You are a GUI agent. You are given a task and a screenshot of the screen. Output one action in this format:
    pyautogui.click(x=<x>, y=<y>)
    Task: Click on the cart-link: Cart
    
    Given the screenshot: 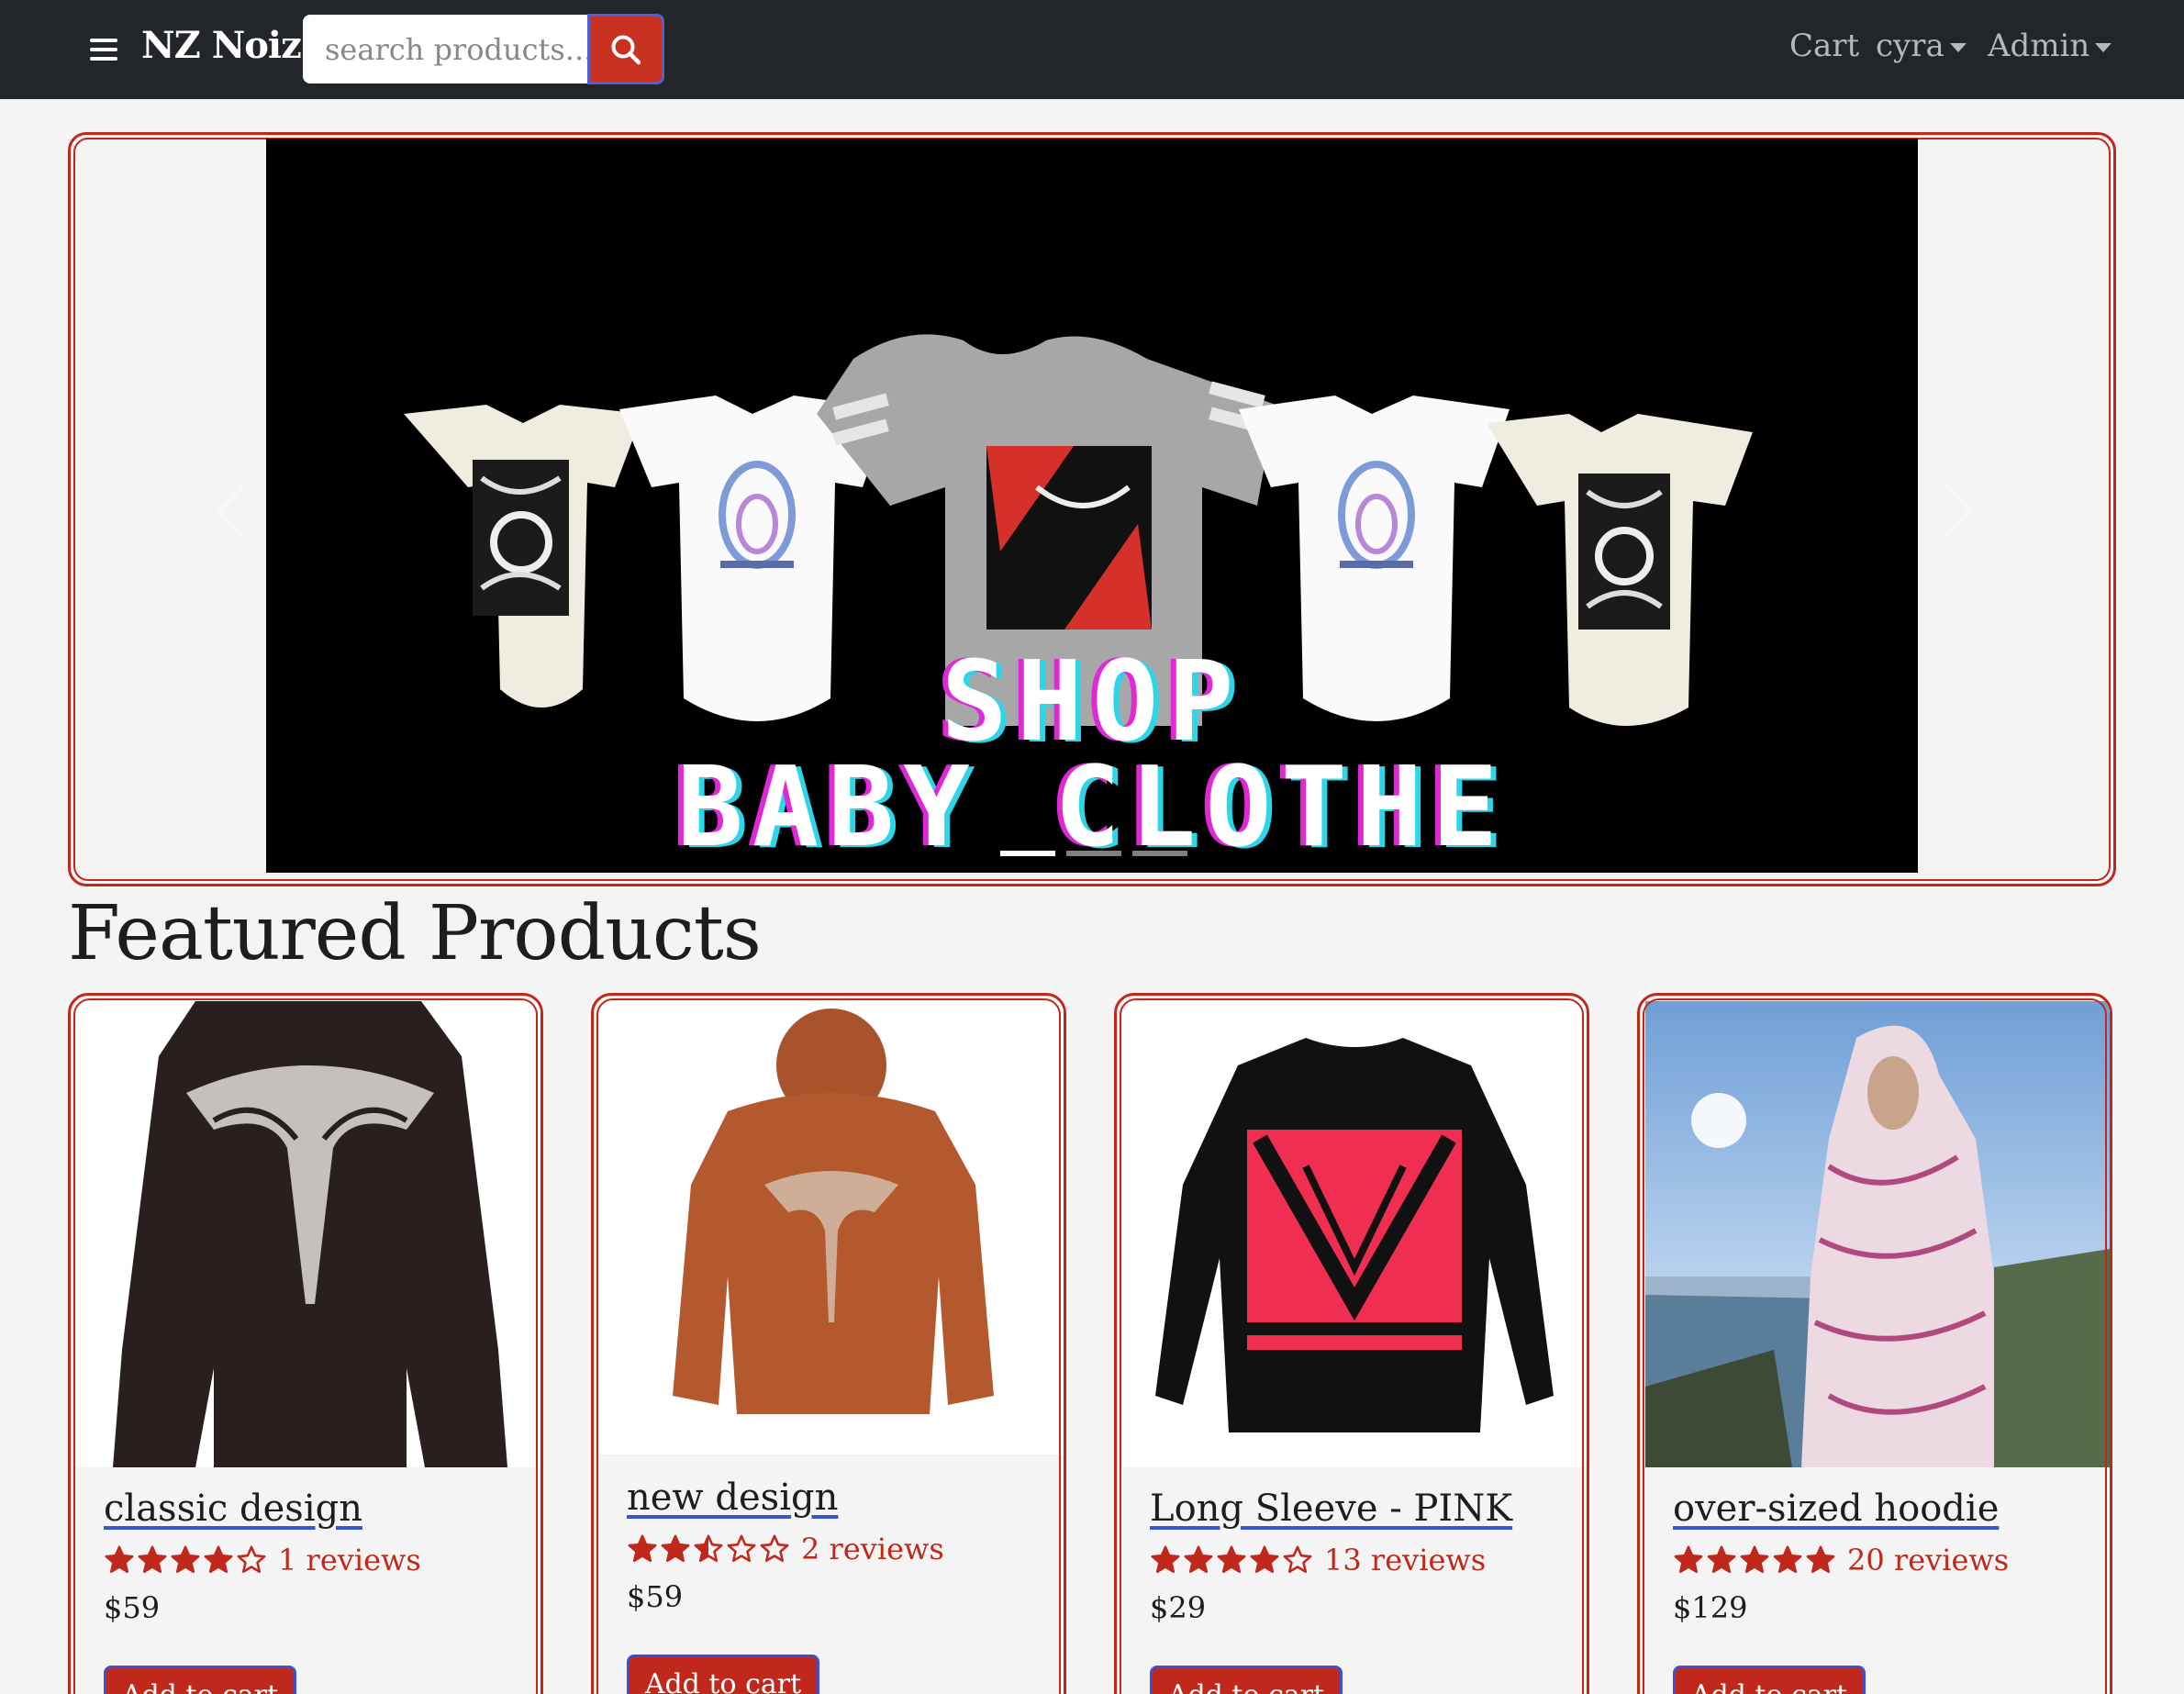 What is the action you would take?
    pyautogui.click(x=1824, y=46)
    